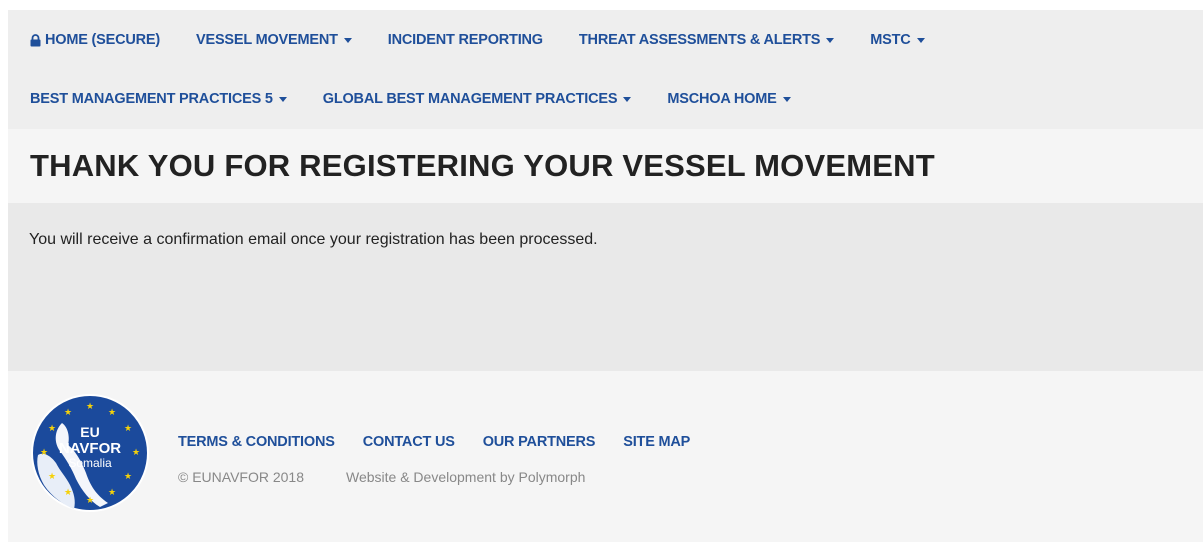 This screenshot has width=1203, height=542. What do you see at coordinates (656, 442) in the screenshot?
I see `footer-link-sitemap: SITE MAP` at bounding box center [656, 442].